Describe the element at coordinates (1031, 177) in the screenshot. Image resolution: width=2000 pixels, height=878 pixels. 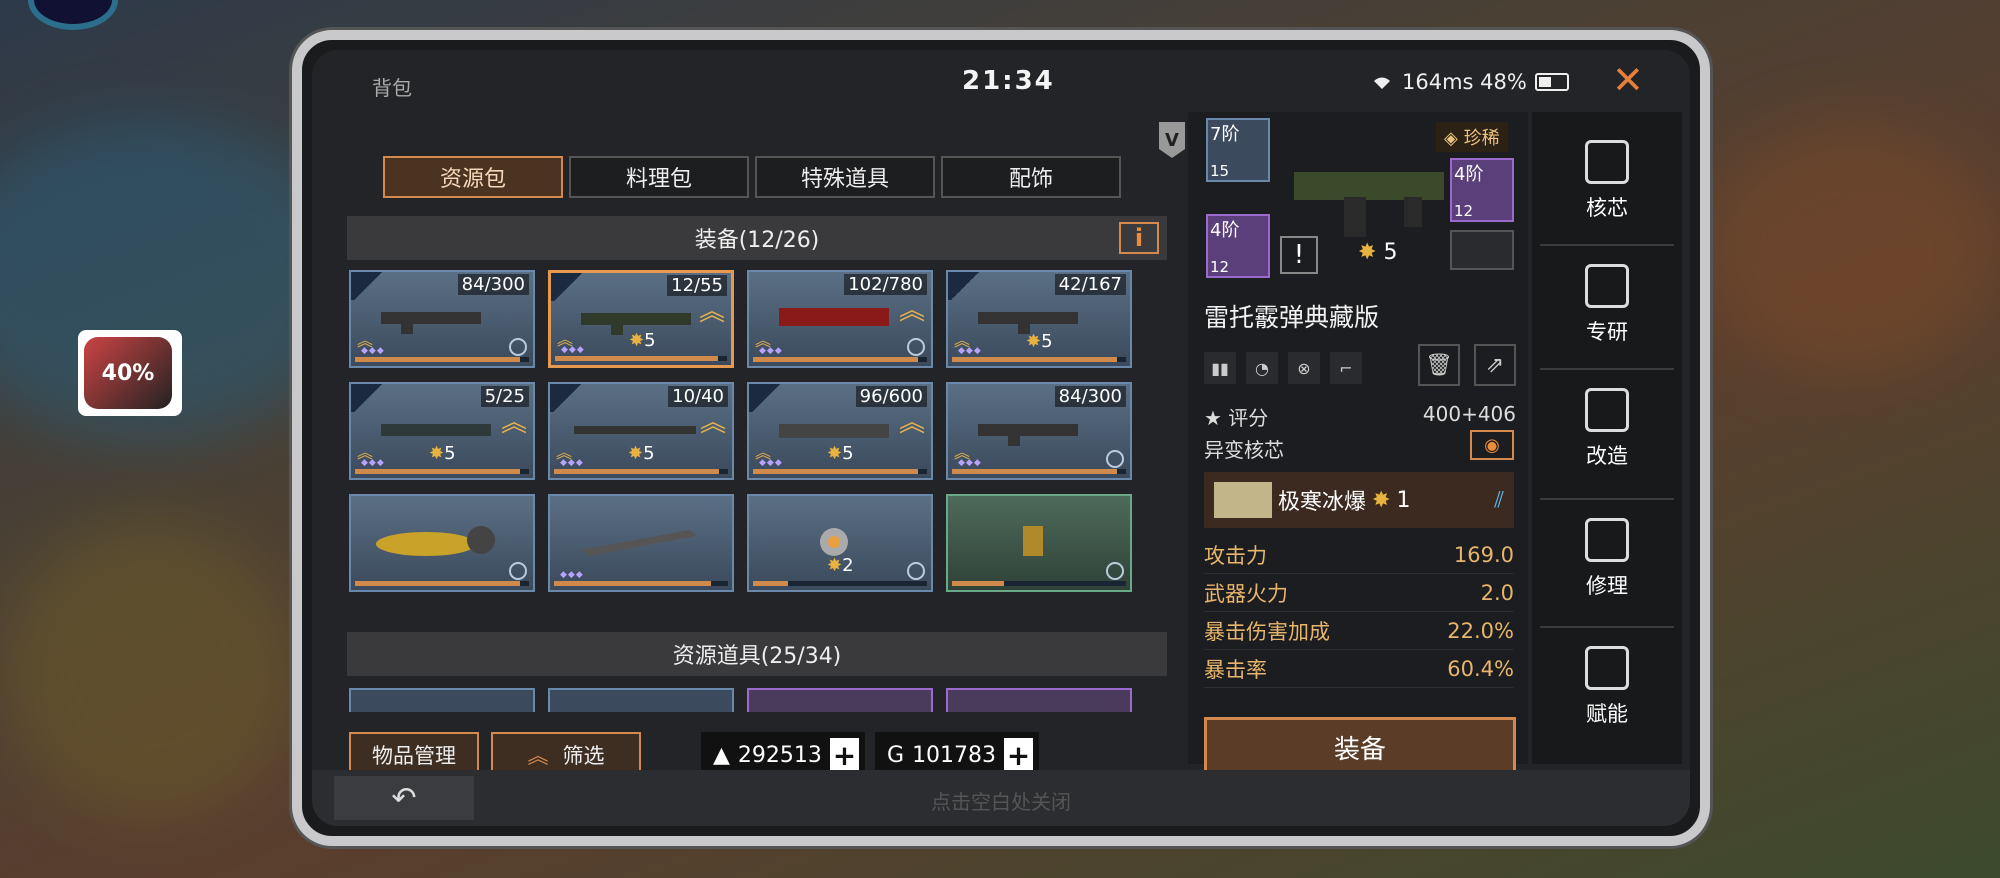
I see `tab-accessories: 配饰` at that location.